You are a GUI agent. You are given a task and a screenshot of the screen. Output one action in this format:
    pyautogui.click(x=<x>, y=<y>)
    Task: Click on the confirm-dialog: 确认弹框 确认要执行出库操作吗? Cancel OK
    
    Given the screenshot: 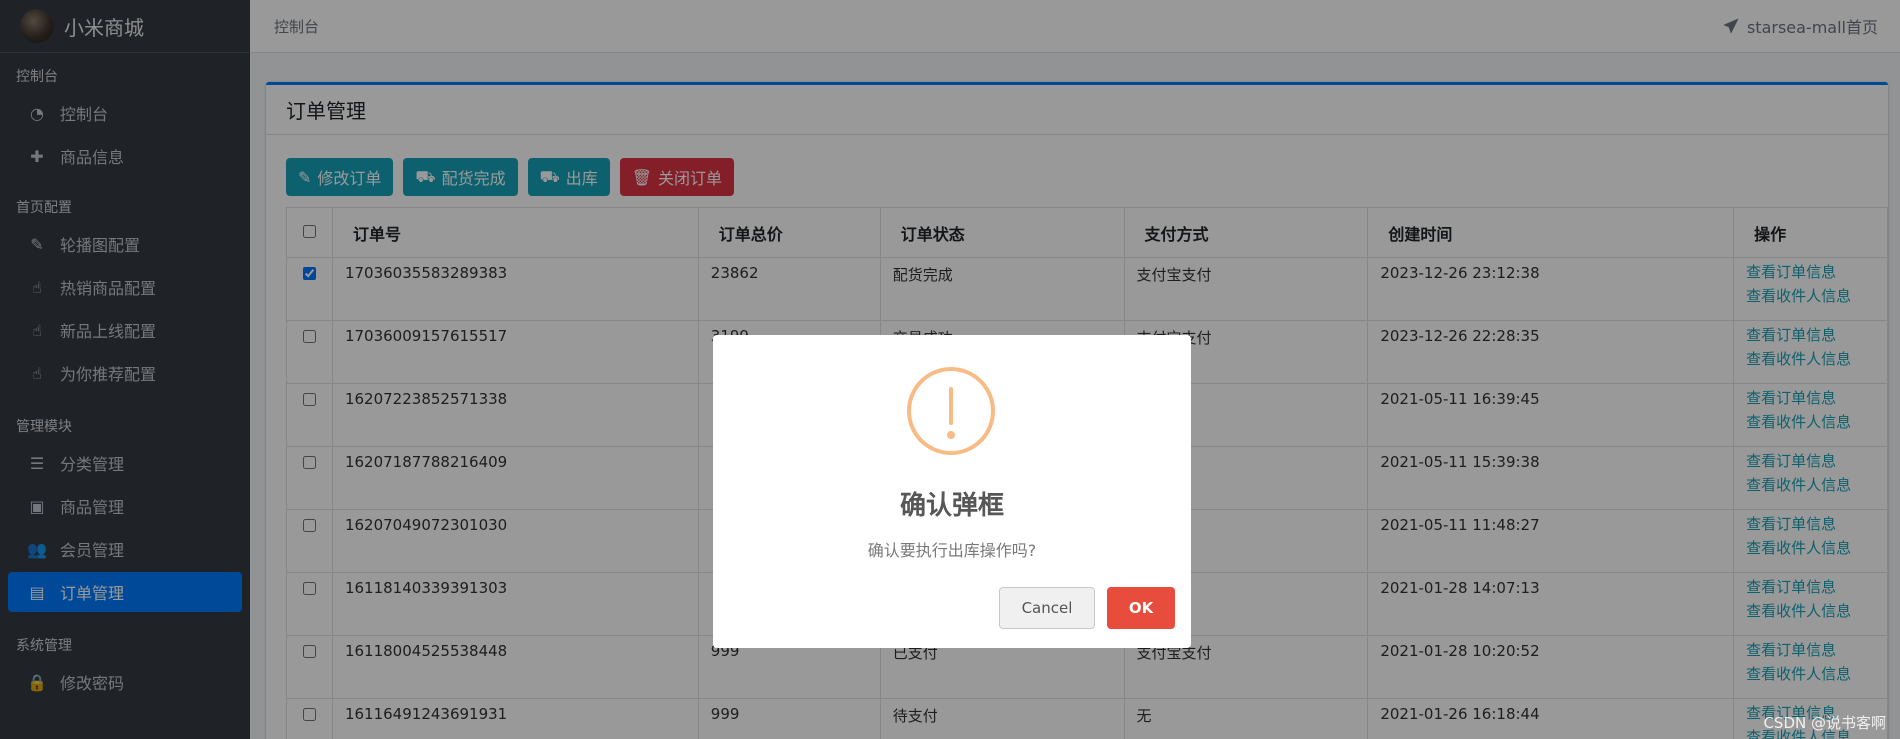 What is the action you would take?
    pyautogui.click(x=952, y=491)
    